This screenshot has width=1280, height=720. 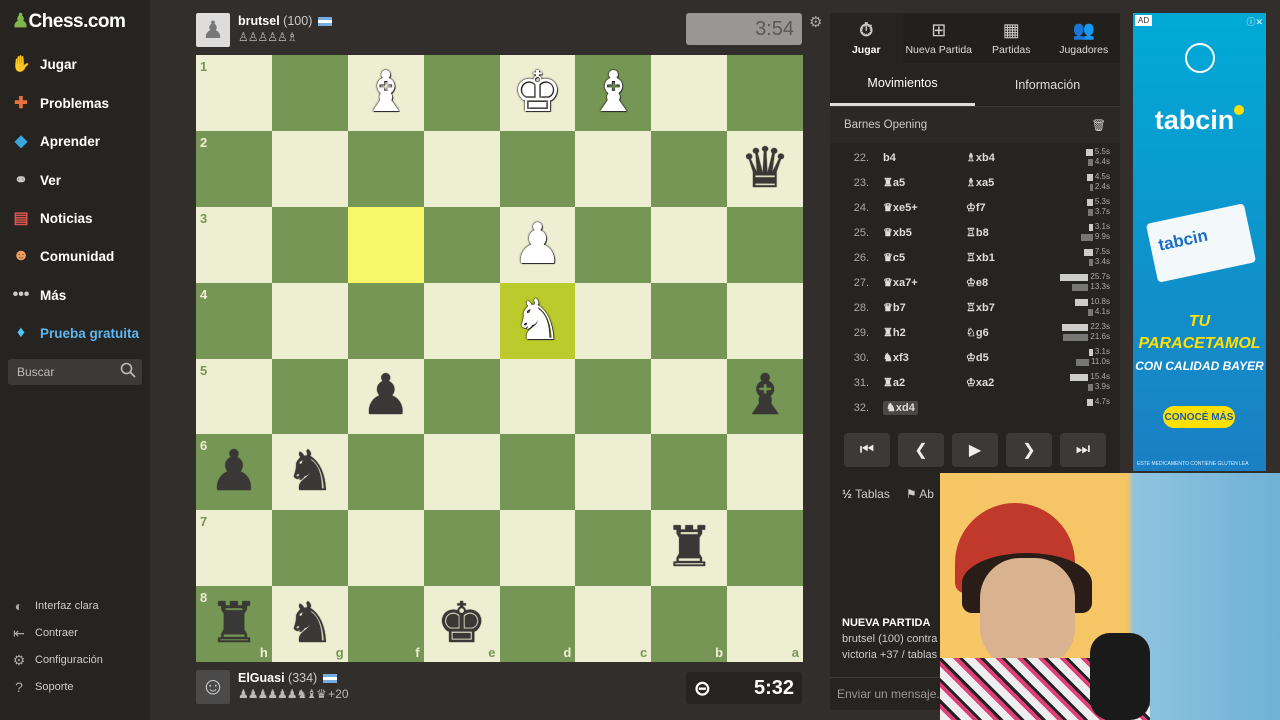 I want to click on black-move: ♔d5, so click(x=1007, y=357).